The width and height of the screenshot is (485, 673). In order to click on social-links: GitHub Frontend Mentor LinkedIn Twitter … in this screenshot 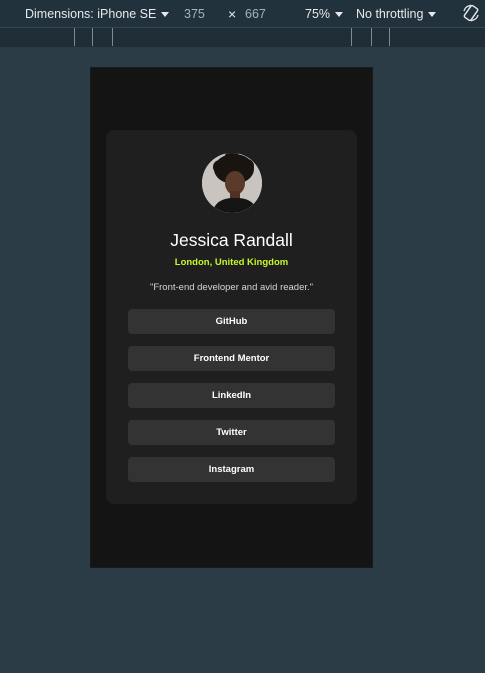, I will do `click(231, 401)`.